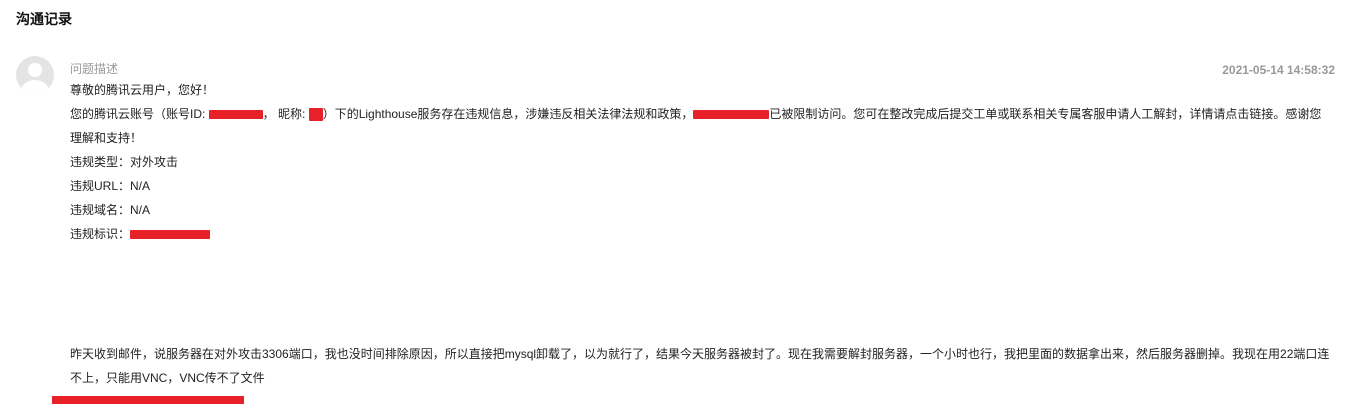 This screenshot has height=419, width=1350. I want to click on greeting-text: 尊敬的腾讯云用户，您好！, so click(142, 90).